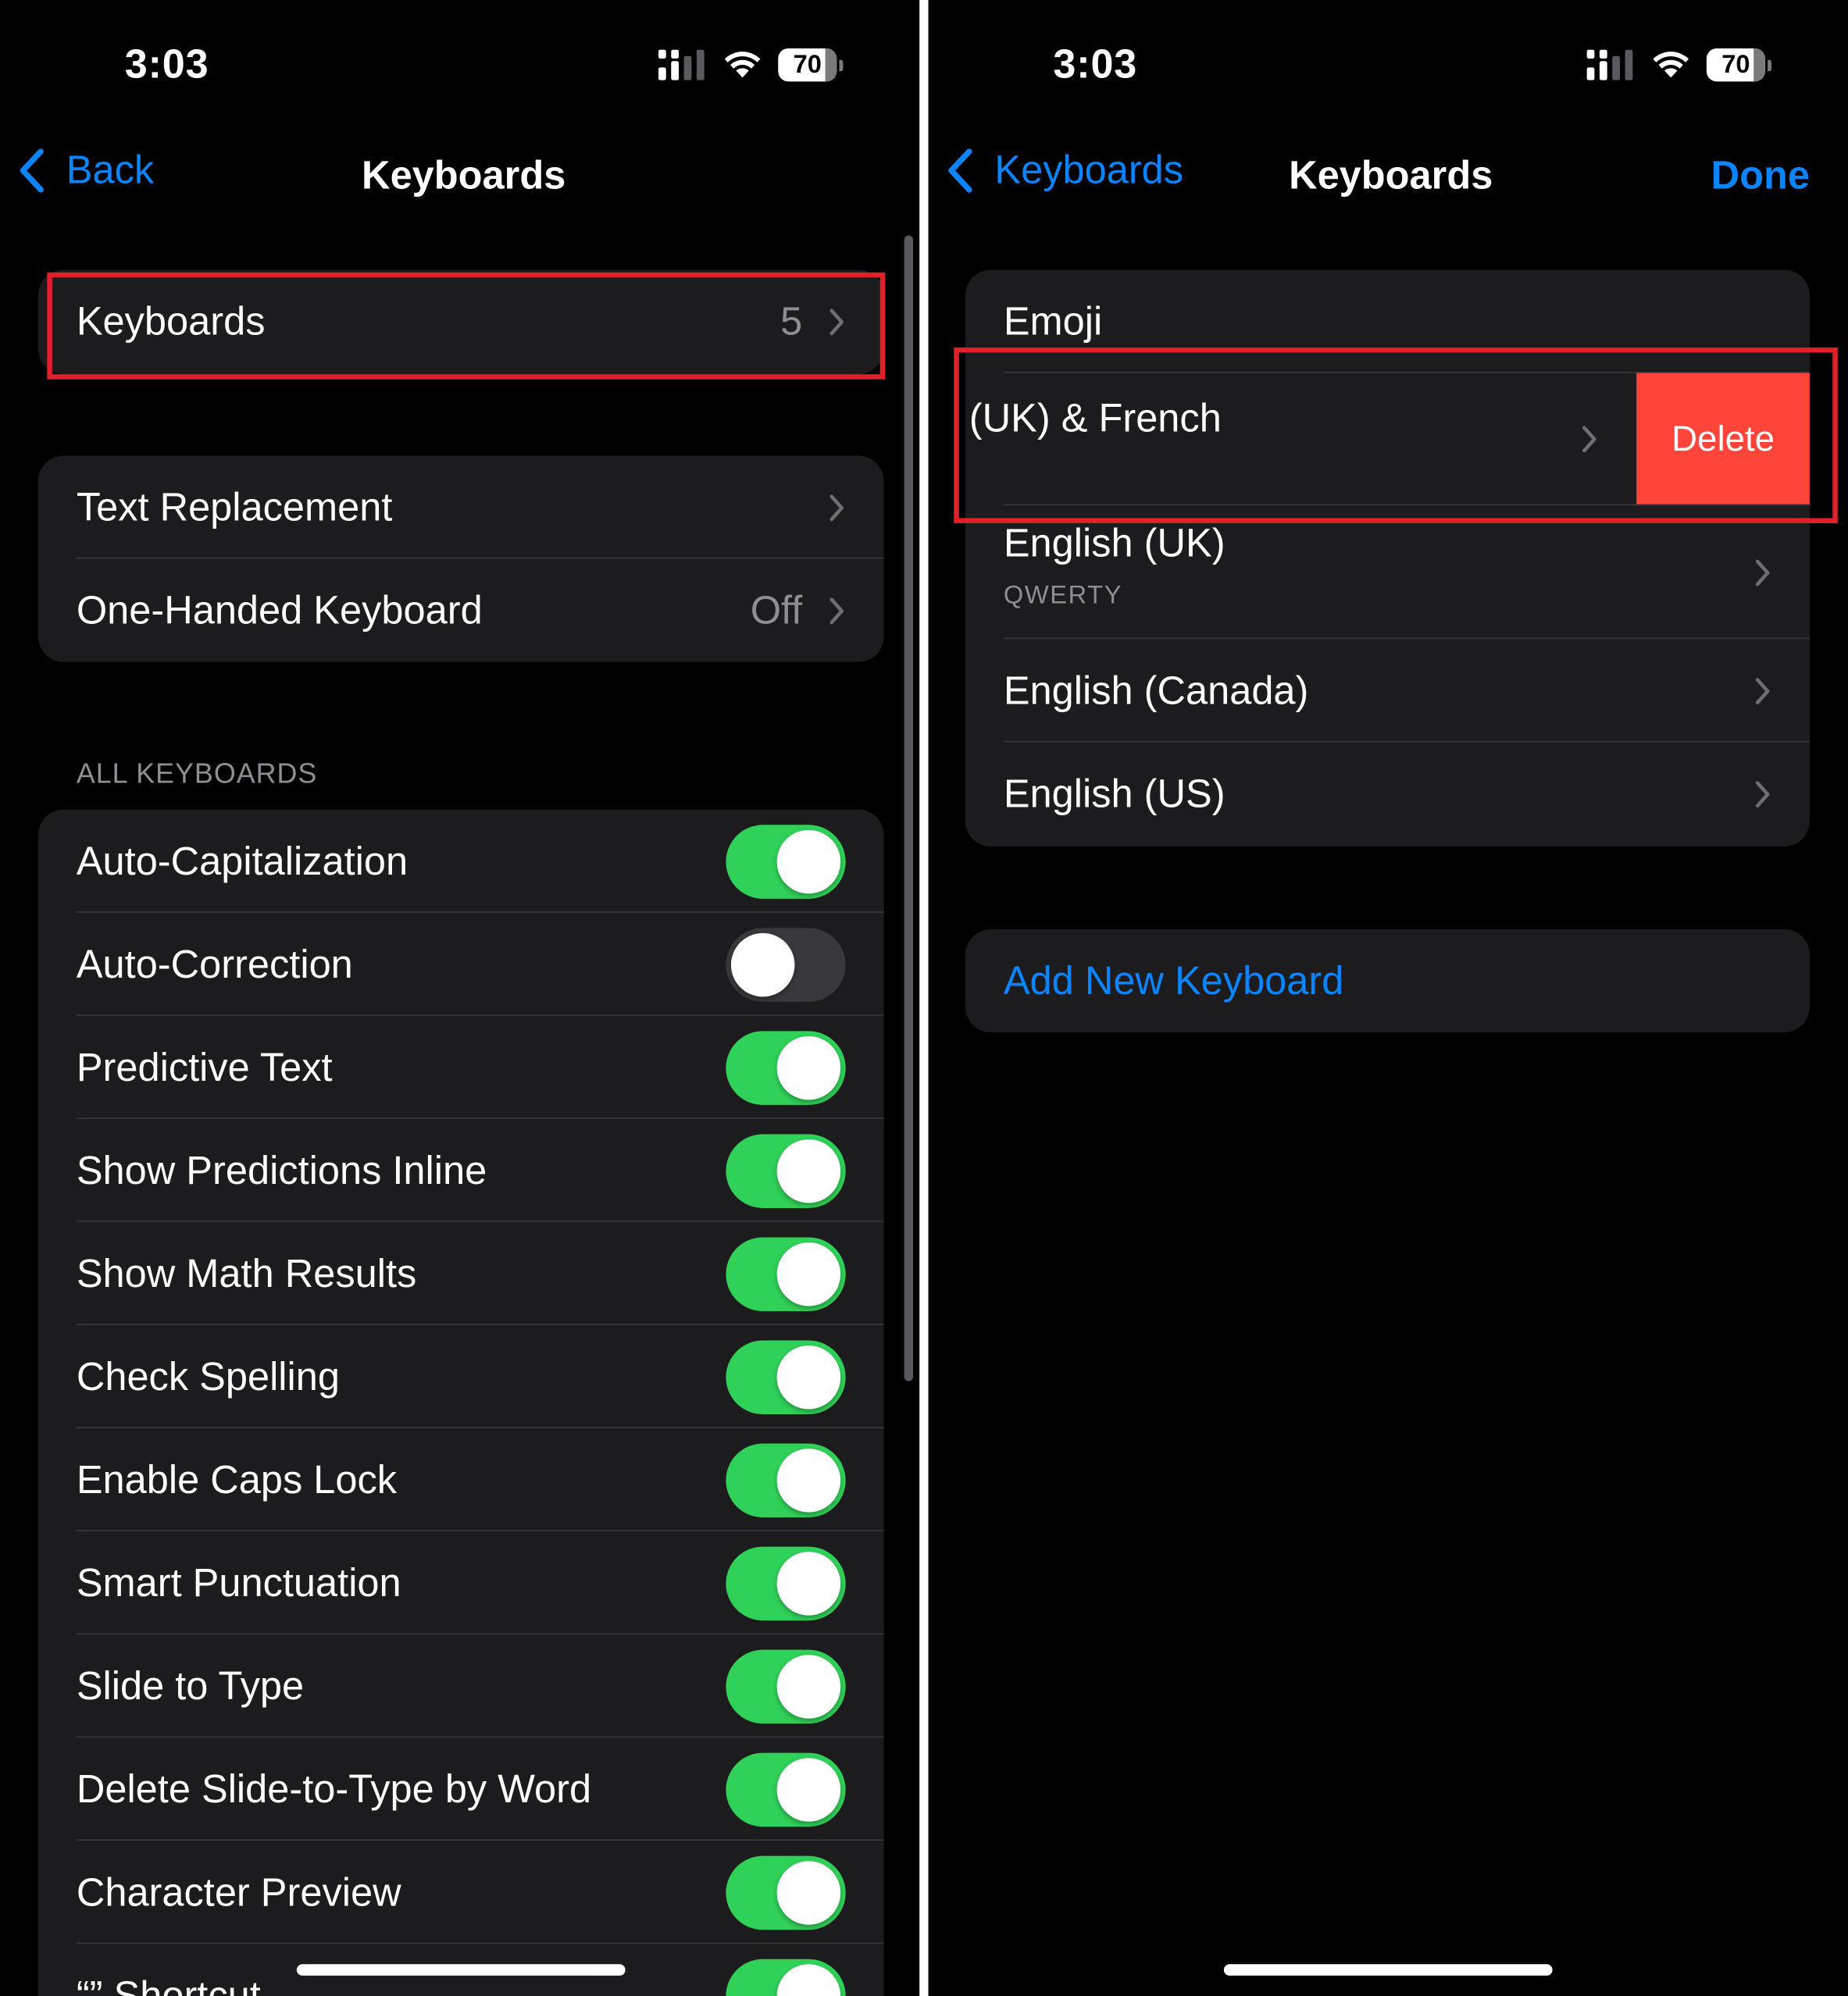  I want to click on one-handed-keyboard-value: Off, so click(776, 610).